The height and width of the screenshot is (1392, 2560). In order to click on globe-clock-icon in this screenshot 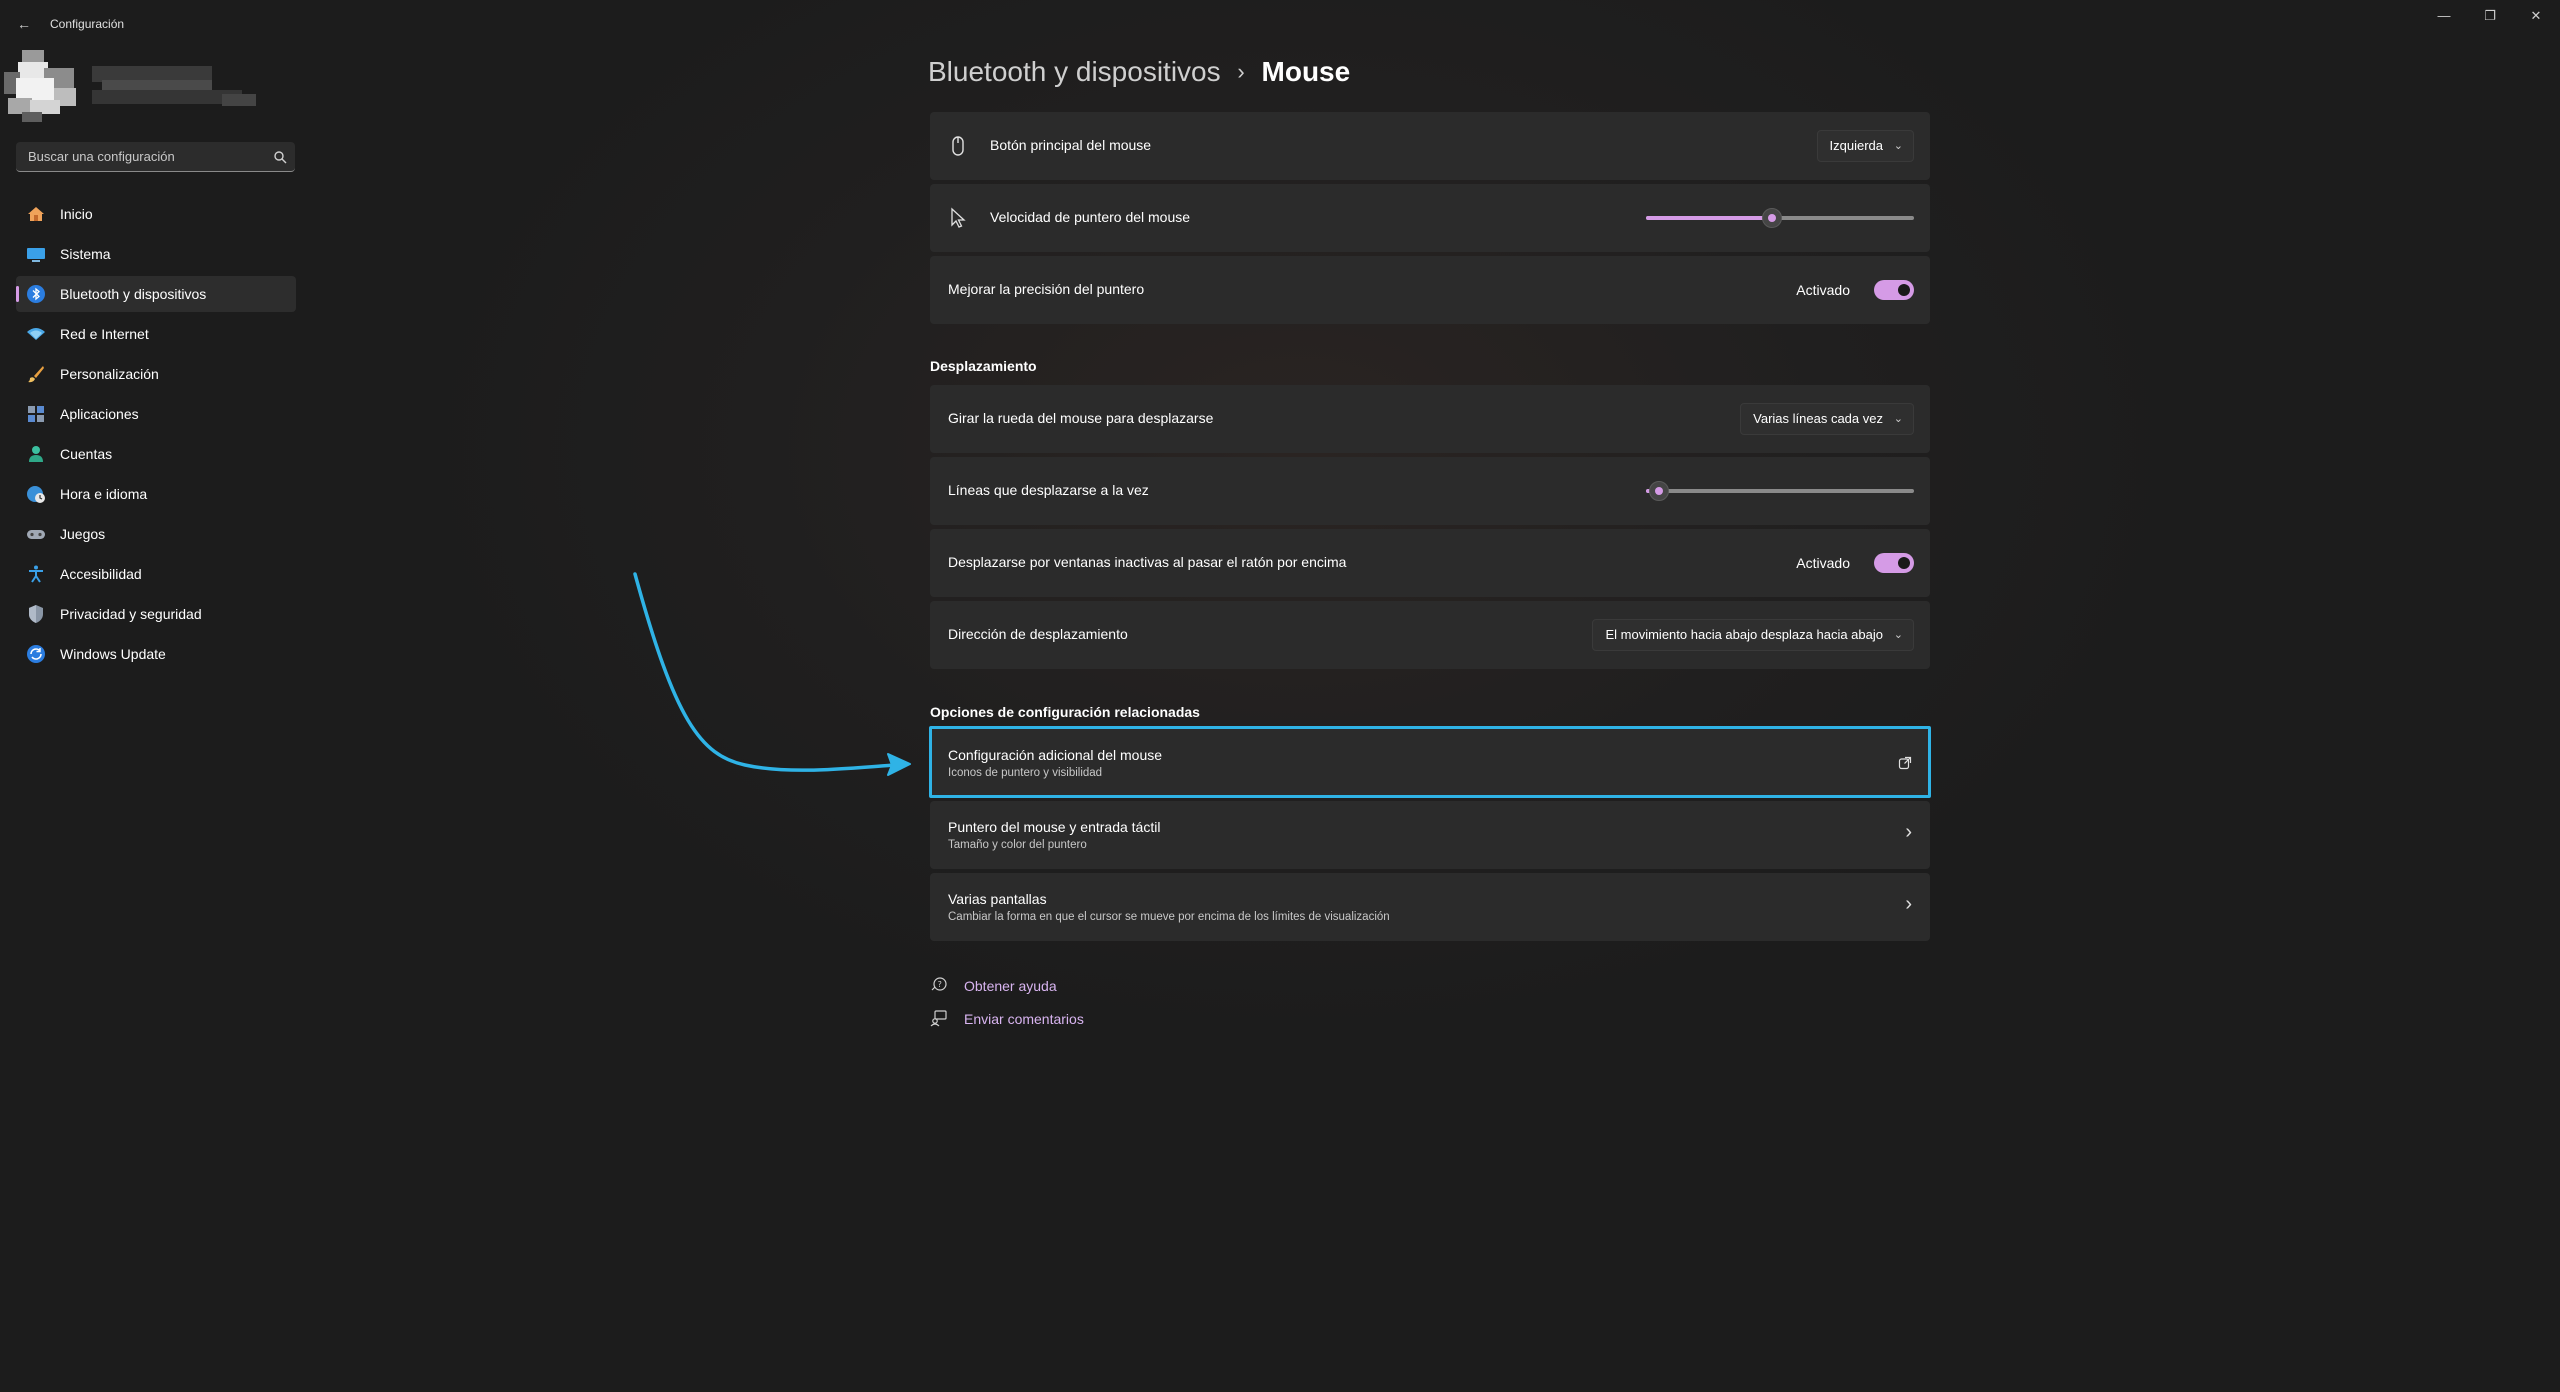, I will do `click(36, 494)`.